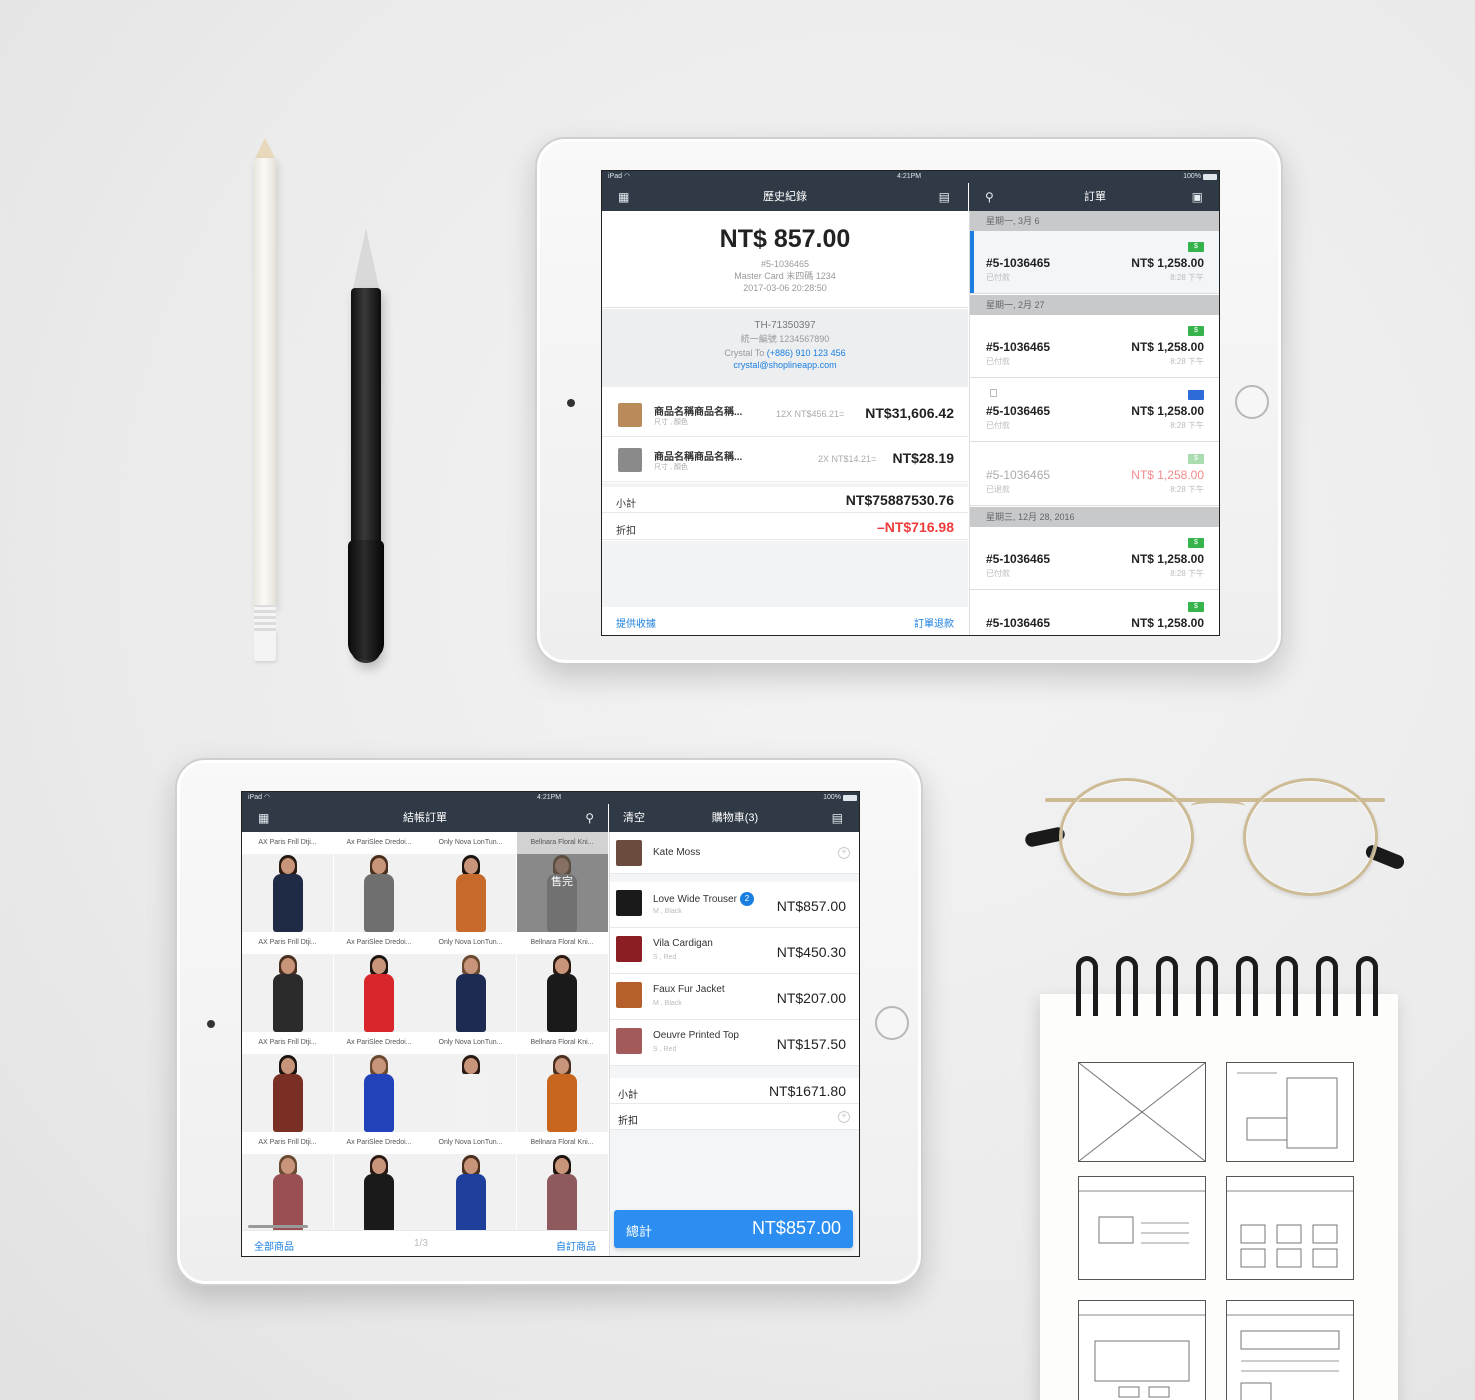 The image size is (1475, 1400). What do you see at coordinates (629, 853) in the screenshot?
I see `customer-avatar` at bounding box center [629, 853].